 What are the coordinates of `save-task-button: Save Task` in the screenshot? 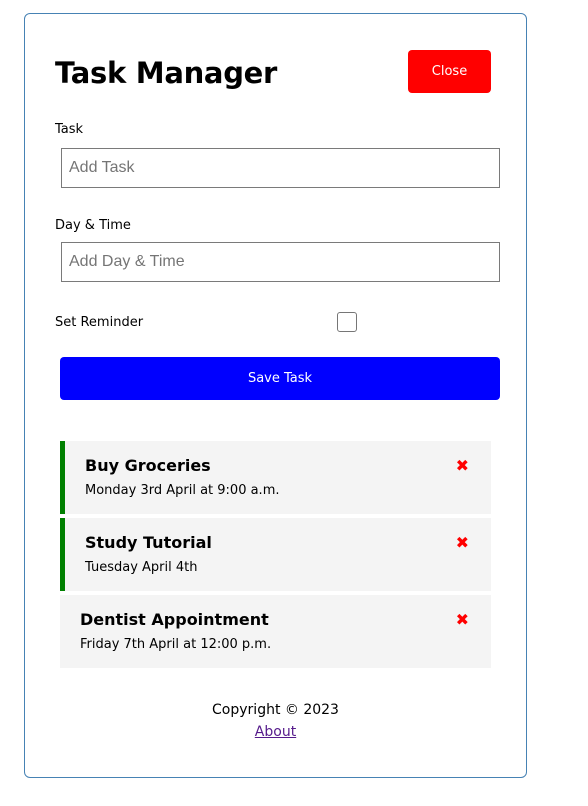 It's located at (280, 378).